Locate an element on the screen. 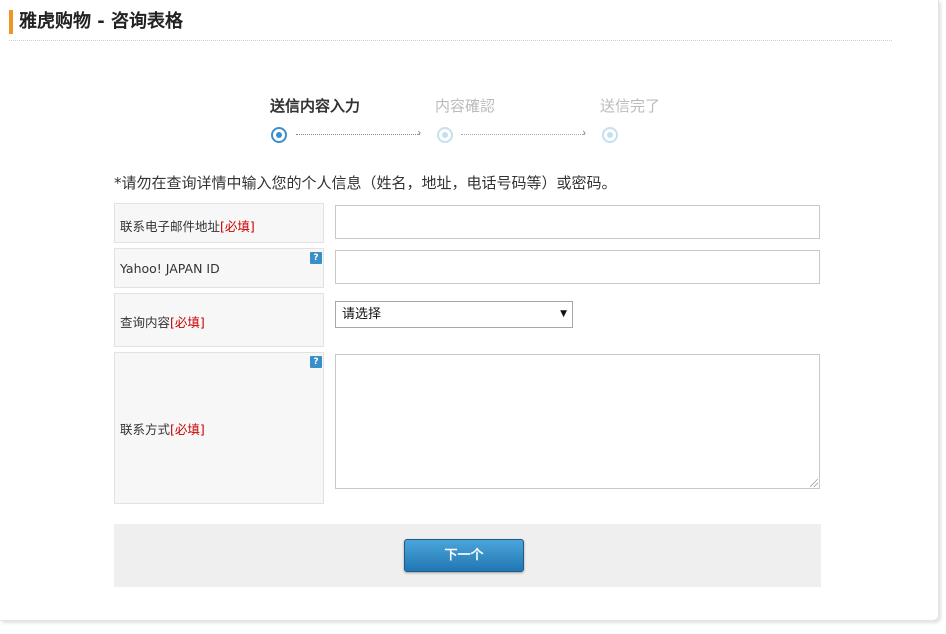 The image size is (946, 634). inquiry-label: 查询内容[必填] is located at coordinates (162, 321).